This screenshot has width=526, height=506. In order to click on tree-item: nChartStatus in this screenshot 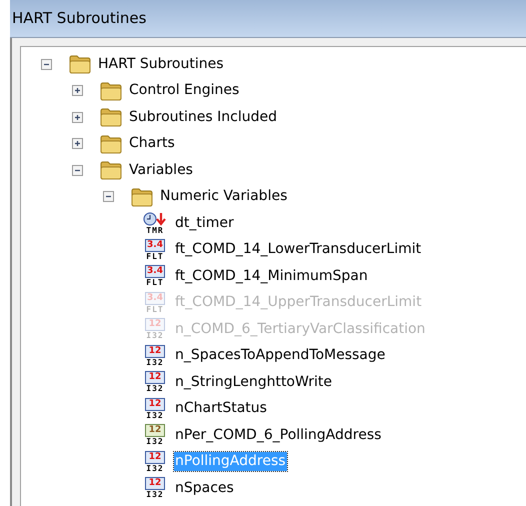, I will do `click(221, 408)`.